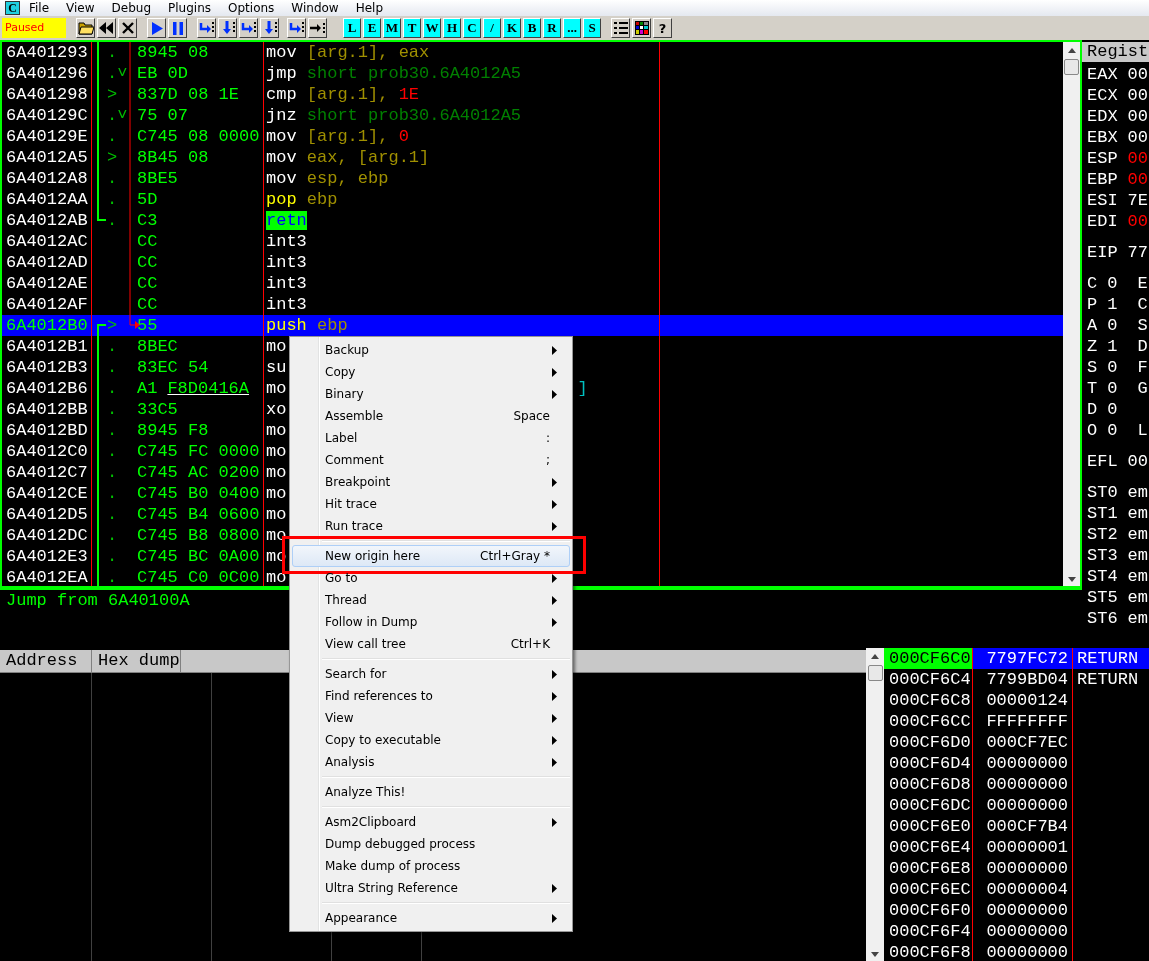 Image resolution: width=1149 pixels, height=961 pixels. Describe the element at coordinates (127, 28) in the screenshot. I see `close-button` at that location.